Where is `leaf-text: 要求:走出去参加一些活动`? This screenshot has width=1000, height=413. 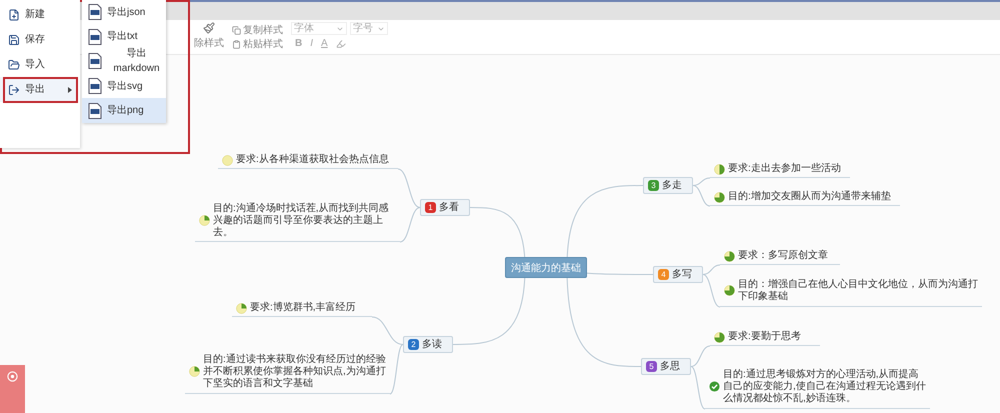 leaf-text: 要求:走出去参加一些活动 is located at coordinates (784, 169).